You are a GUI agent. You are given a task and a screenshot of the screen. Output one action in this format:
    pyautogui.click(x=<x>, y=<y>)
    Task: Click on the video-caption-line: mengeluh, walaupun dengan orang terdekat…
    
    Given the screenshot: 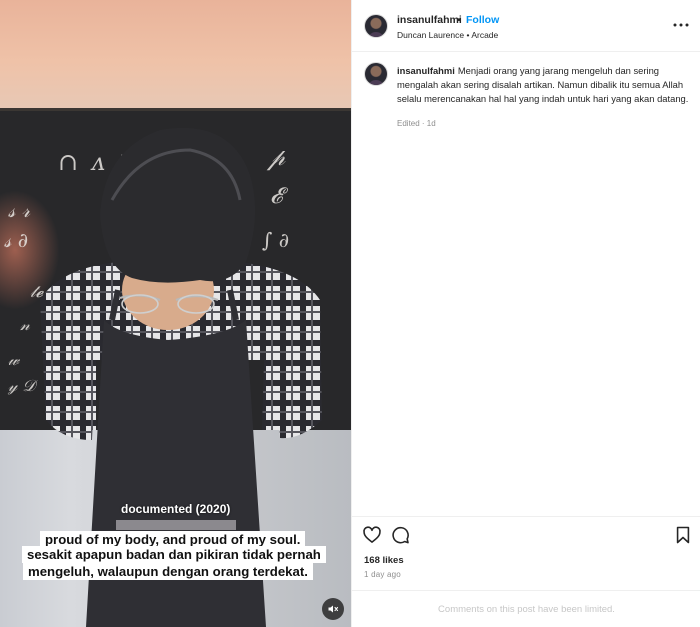 What is the action you would take?
    pyautogui.click(x=168, y=571)
    